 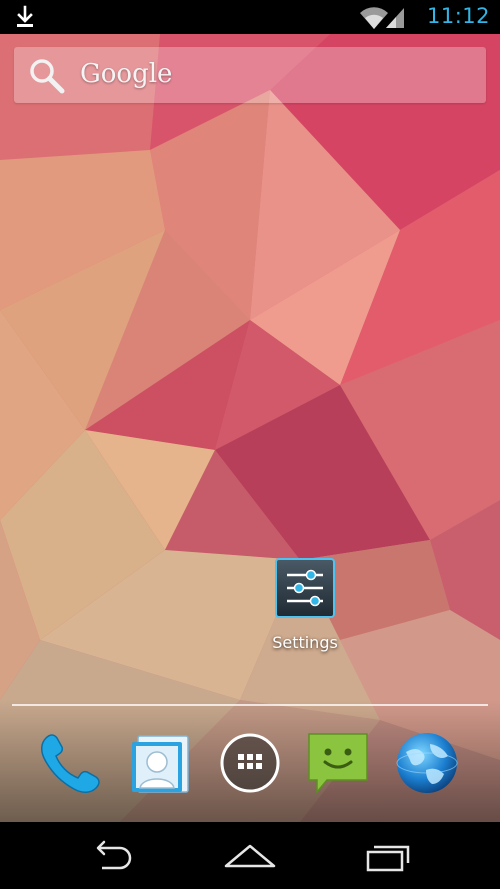 What do you see at coordinates (25, 17) in the screenshot?
I see `download-icon` at bounding box center [25, 17].